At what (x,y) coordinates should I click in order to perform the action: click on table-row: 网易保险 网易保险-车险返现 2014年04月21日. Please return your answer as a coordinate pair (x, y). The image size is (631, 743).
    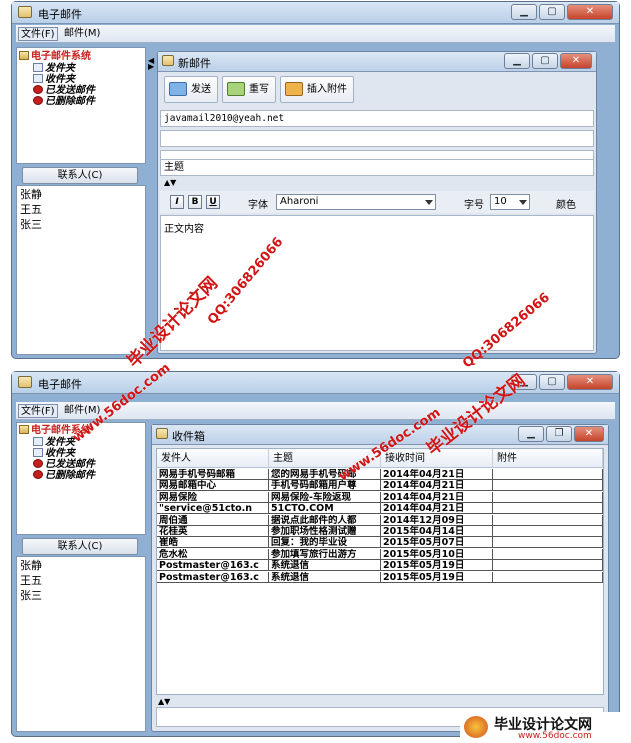
    Looking at the image, I should click on (382, 497).